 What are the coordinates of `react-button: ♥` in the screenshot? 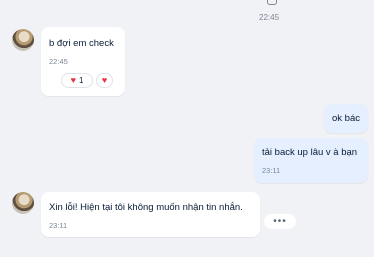 It's located at (104, 80).